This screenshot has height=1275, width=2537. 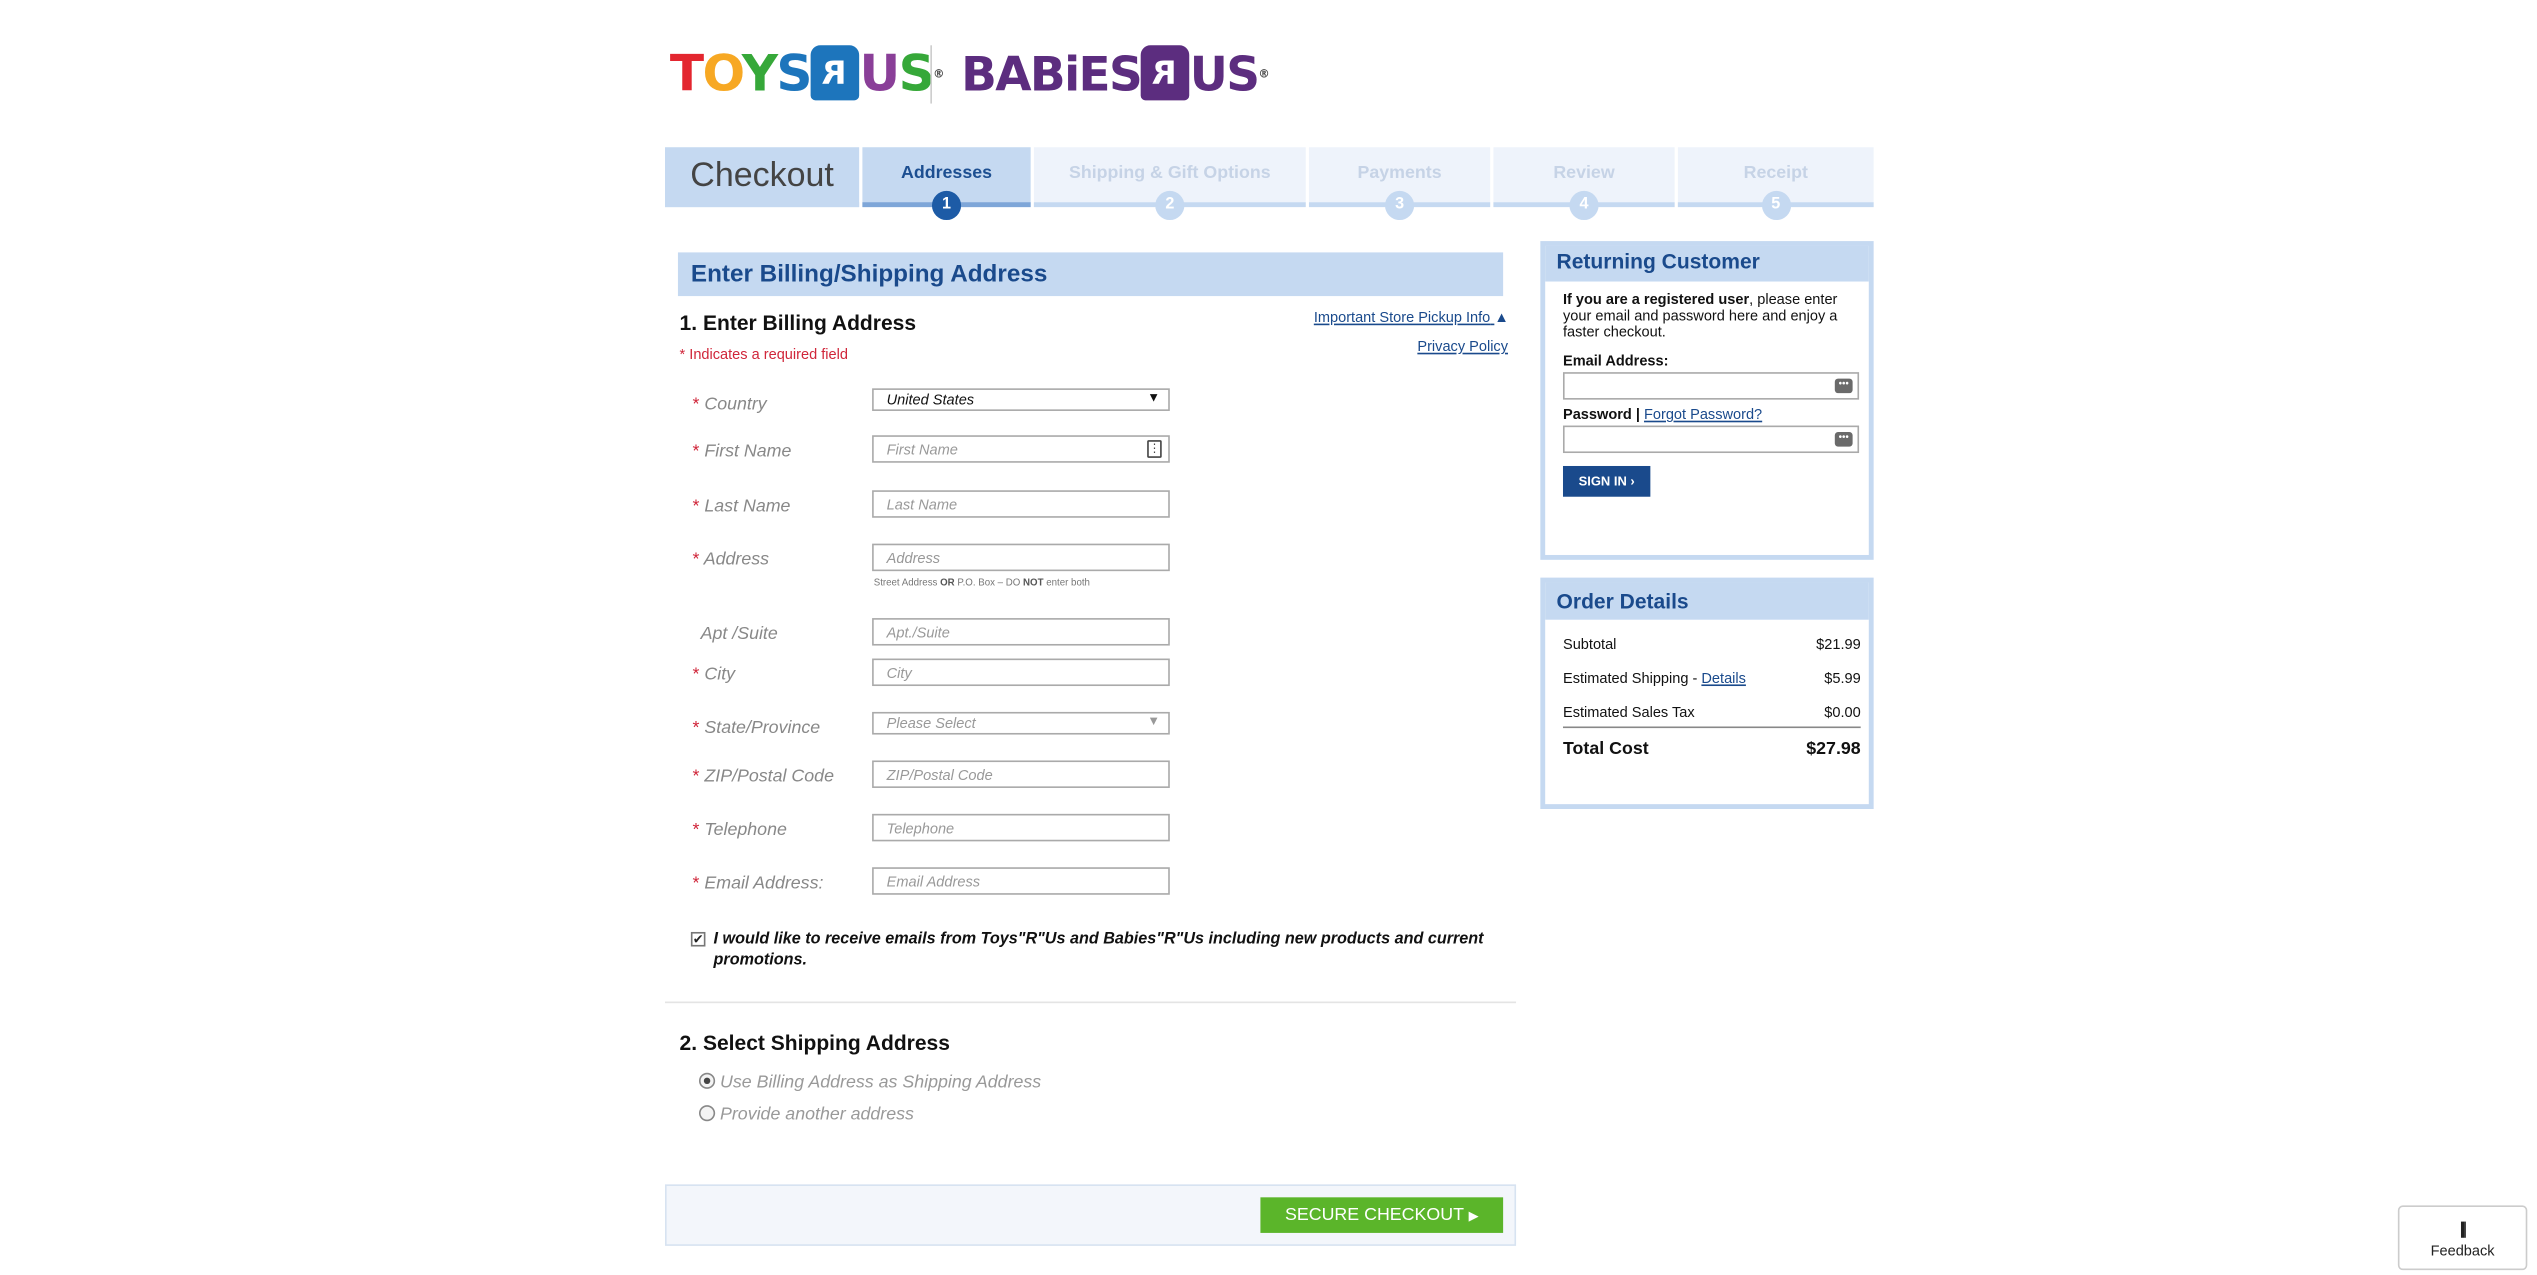 What do you see at coordinates (1775, 173) in the screenshot?
I see `step-label: Receipt` at bounding box center [1775, 173].